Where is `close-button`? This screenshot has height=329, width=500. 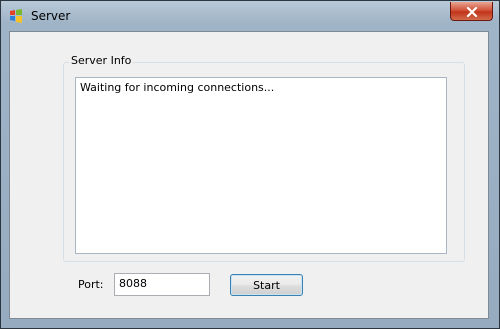
close-button is located at coordinates (471, 11).